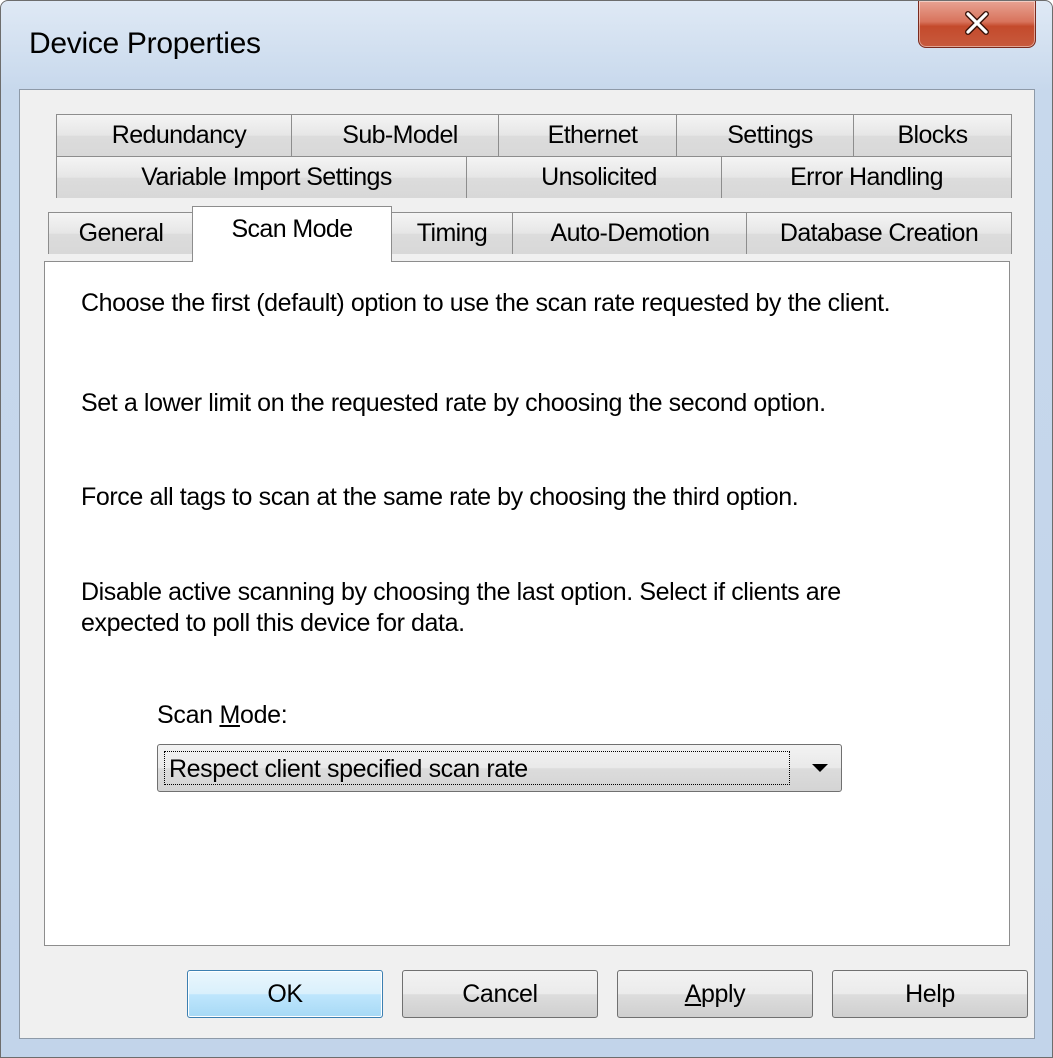 The height and width of the screenshot is (1058, 1053). What do you see at coordinates (477, 768) in the screenshot?
I see `scan-mode-selected-value: Respect client specified scan rate` at bounding box center [477, 768].